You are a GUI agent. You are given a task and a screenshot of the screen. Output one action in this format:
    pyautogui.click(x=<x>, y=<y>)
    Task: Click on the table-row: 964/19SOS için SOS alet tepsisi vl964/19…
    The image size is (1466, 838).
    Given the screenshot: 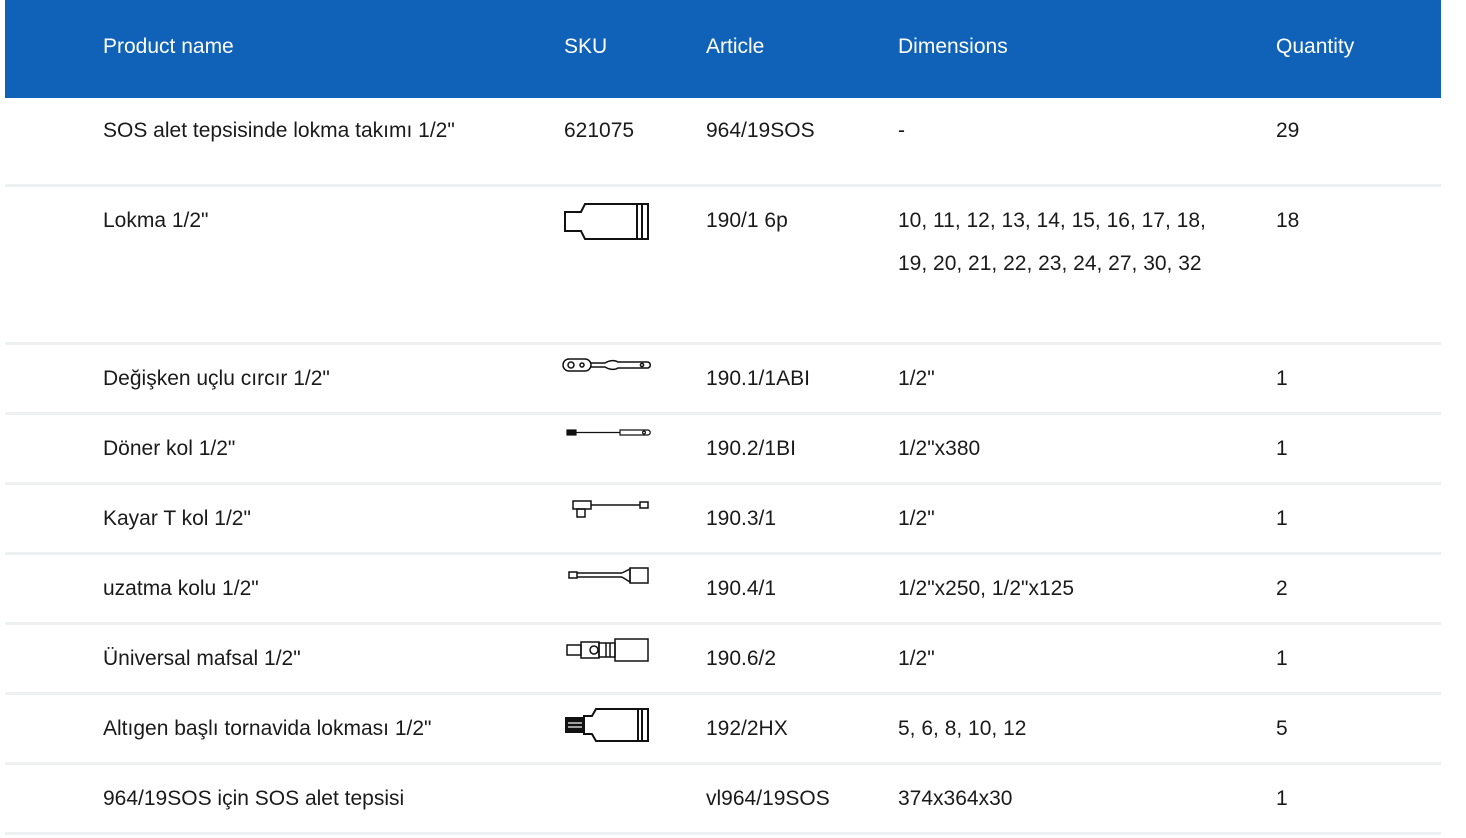 What is the action you would take?
    pyautogui.click(x=723, y=800)
    